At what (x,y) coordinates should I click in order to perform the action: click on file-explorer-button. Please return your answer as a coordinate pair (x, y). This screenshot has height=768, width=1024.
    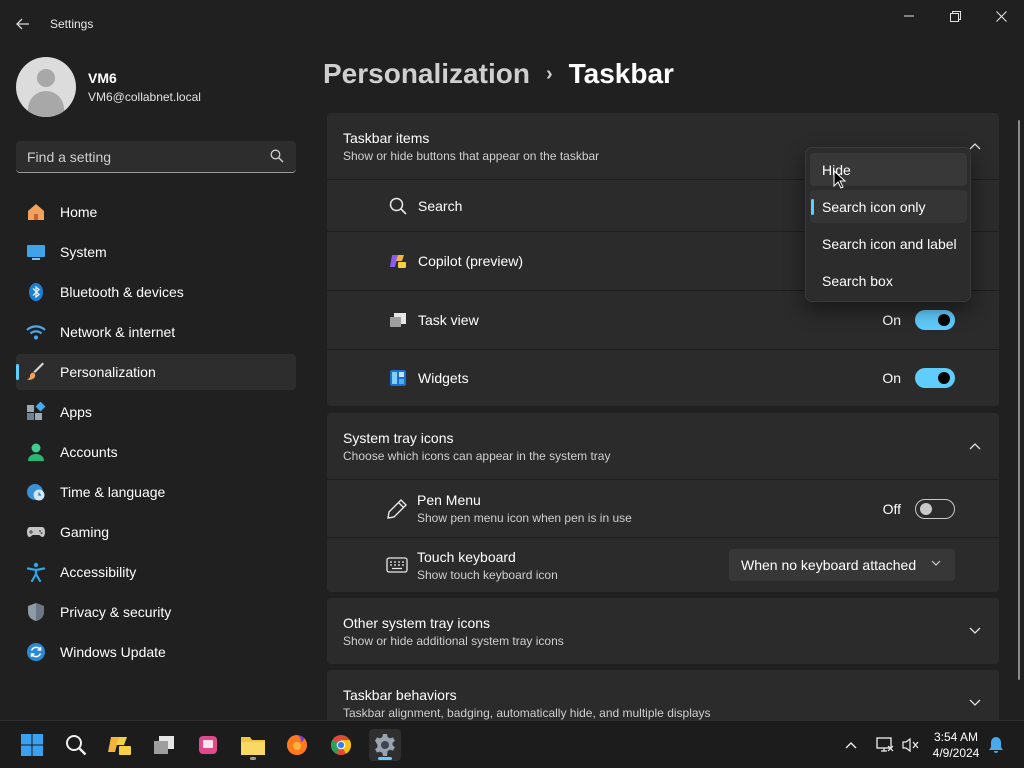
    Looking at the image, I should click on (253, 745).